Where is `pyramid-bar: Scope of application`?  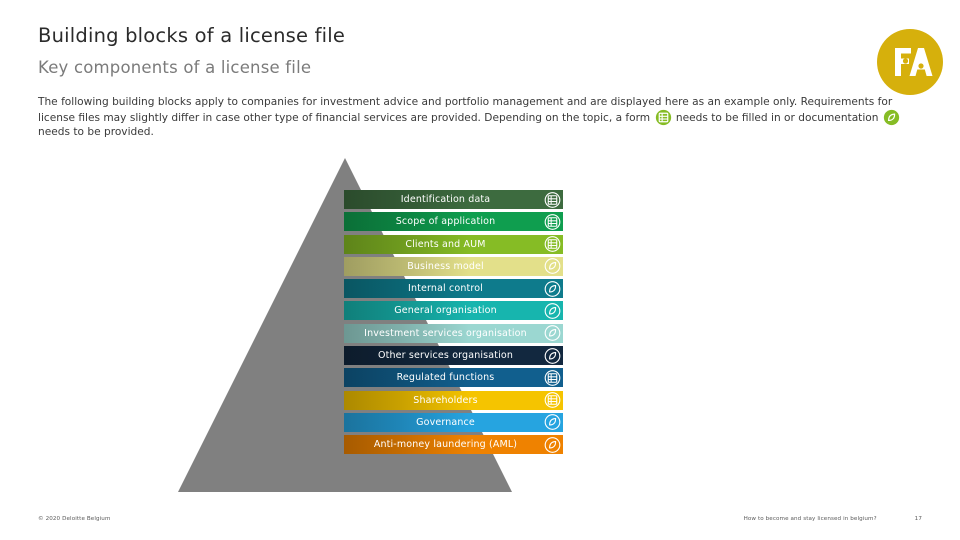 pyramid-bar: Scope of application is located at coordinates (453, 222).